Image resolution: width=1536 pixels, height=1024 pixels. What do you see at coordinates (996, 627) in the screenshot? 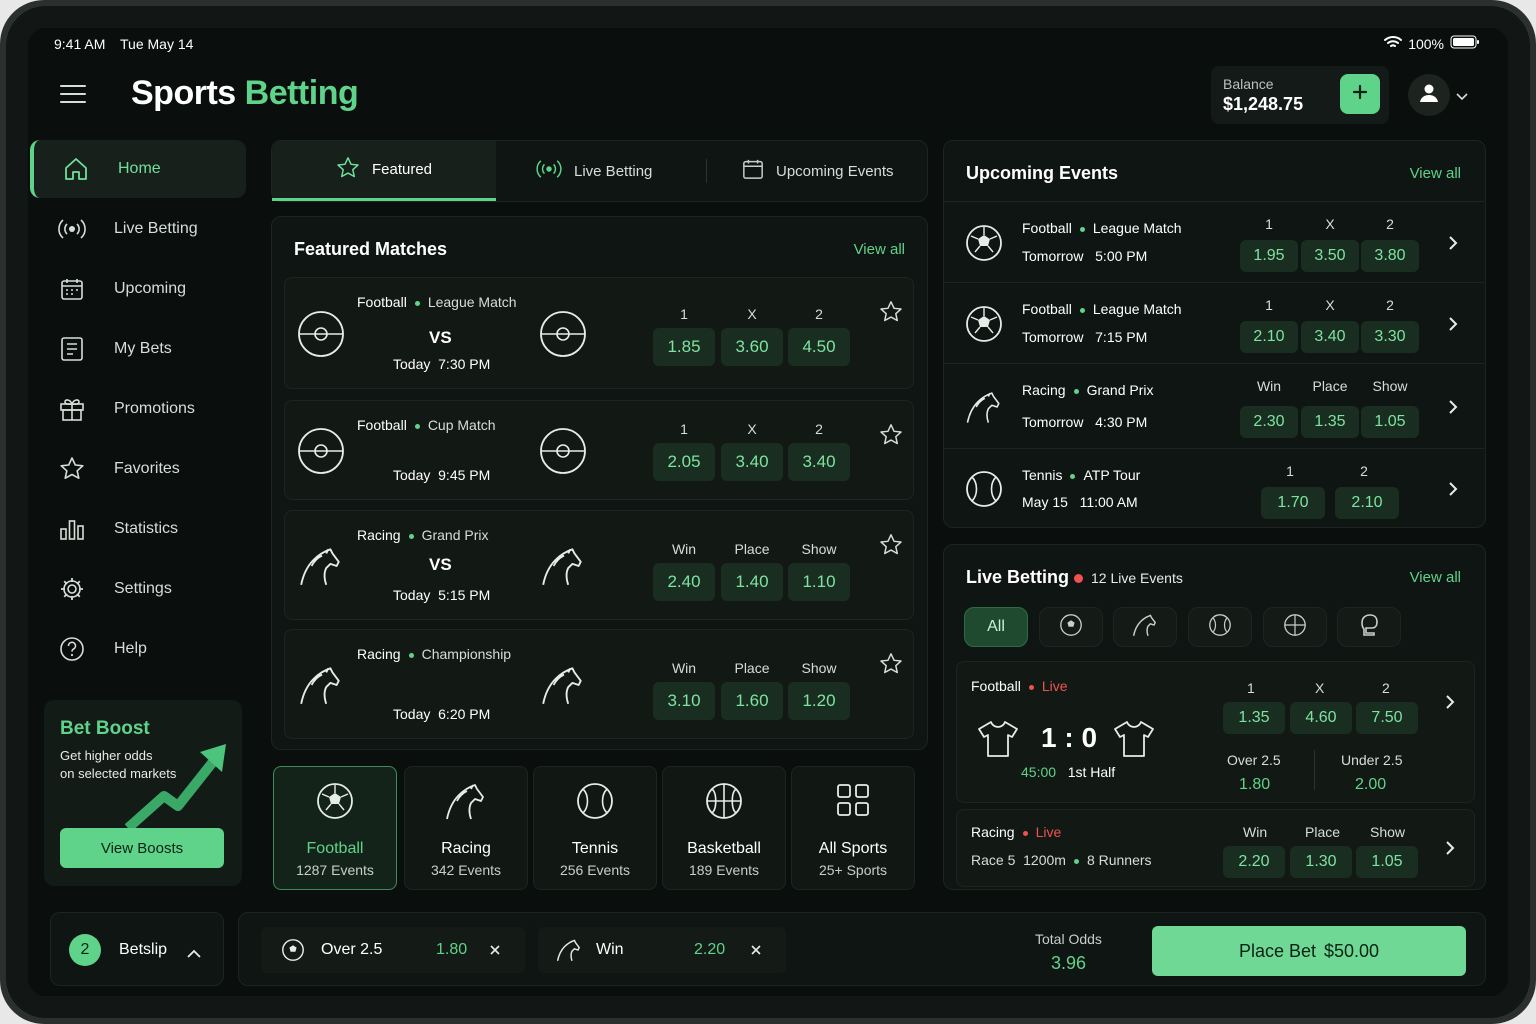
I see `filter-all: All` at bounding box center [996, 627].